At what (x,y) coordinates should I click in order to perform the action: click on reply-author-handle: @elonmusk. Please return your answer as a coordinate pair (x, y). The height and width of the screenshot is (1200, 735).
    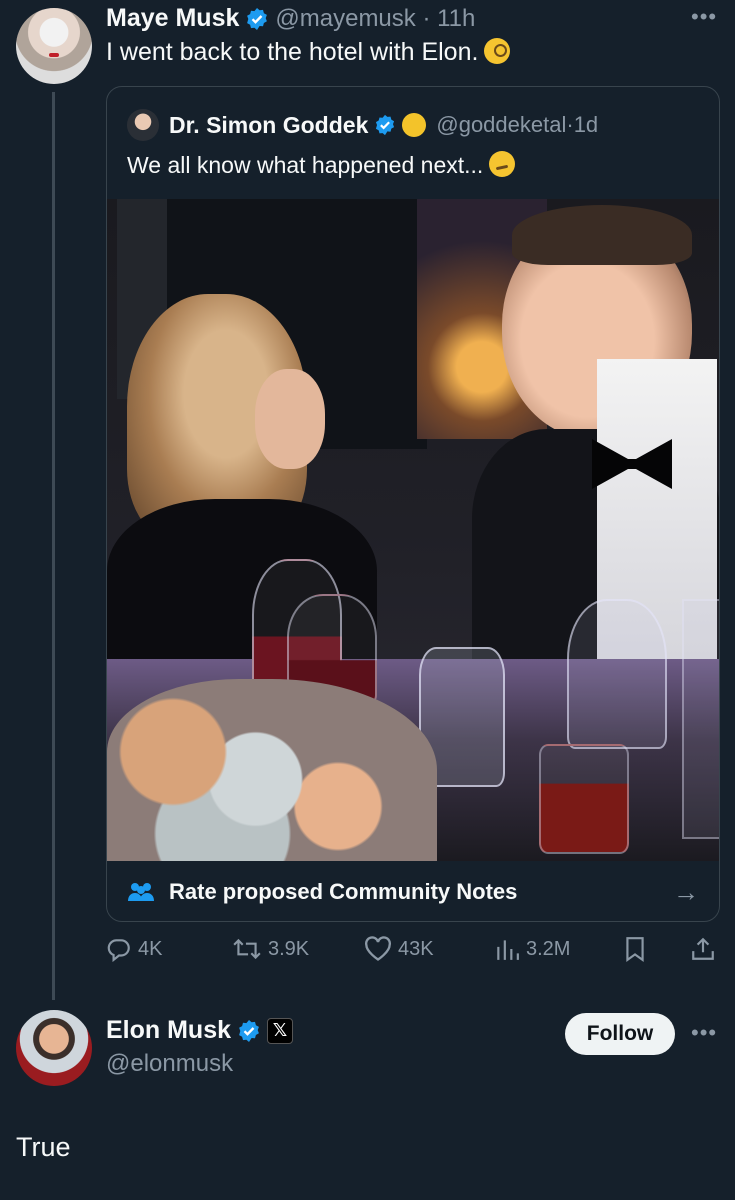
    Looking at the image, I should click on (169, 1064).